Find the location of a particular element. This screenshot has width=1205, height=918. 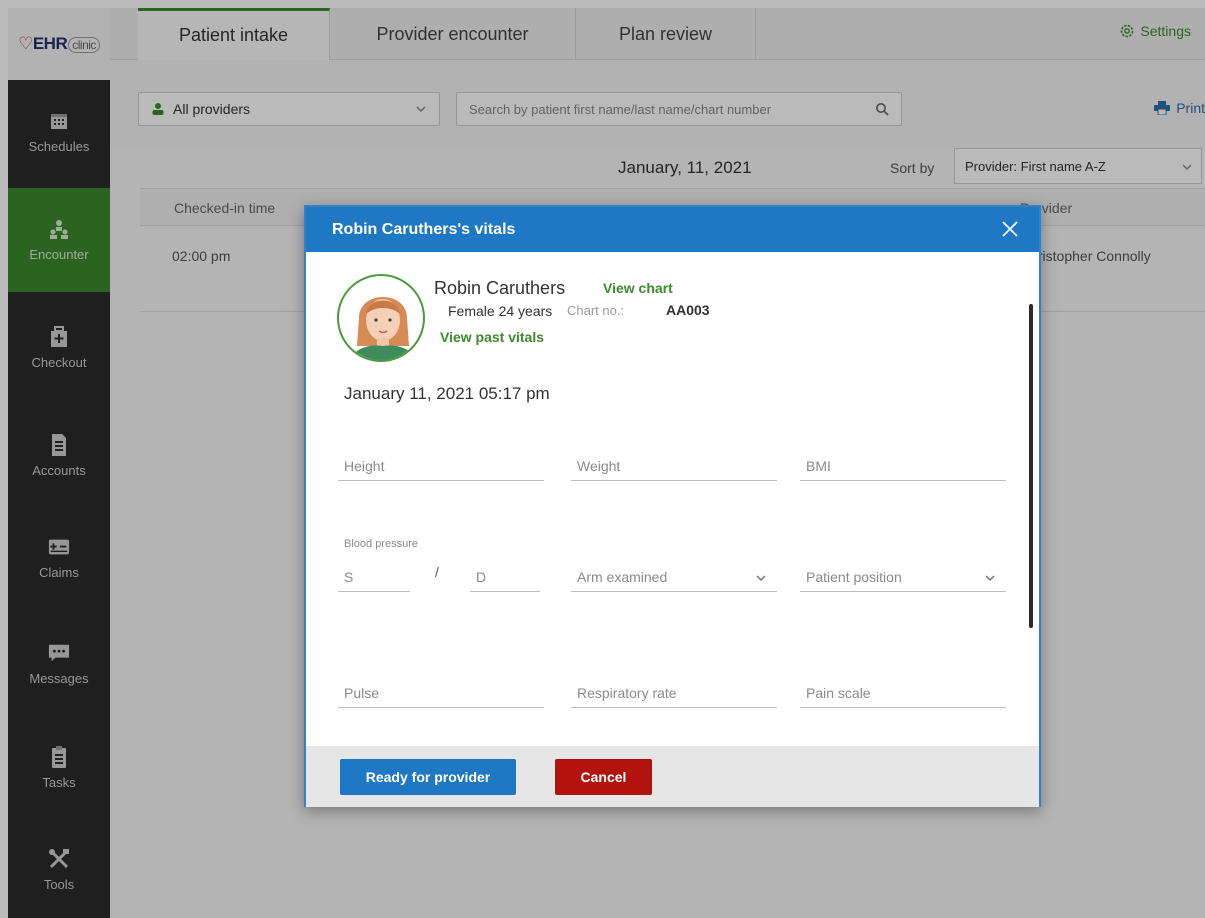

chart-number-label: Chart no.: is located at coordinates (596, 310).